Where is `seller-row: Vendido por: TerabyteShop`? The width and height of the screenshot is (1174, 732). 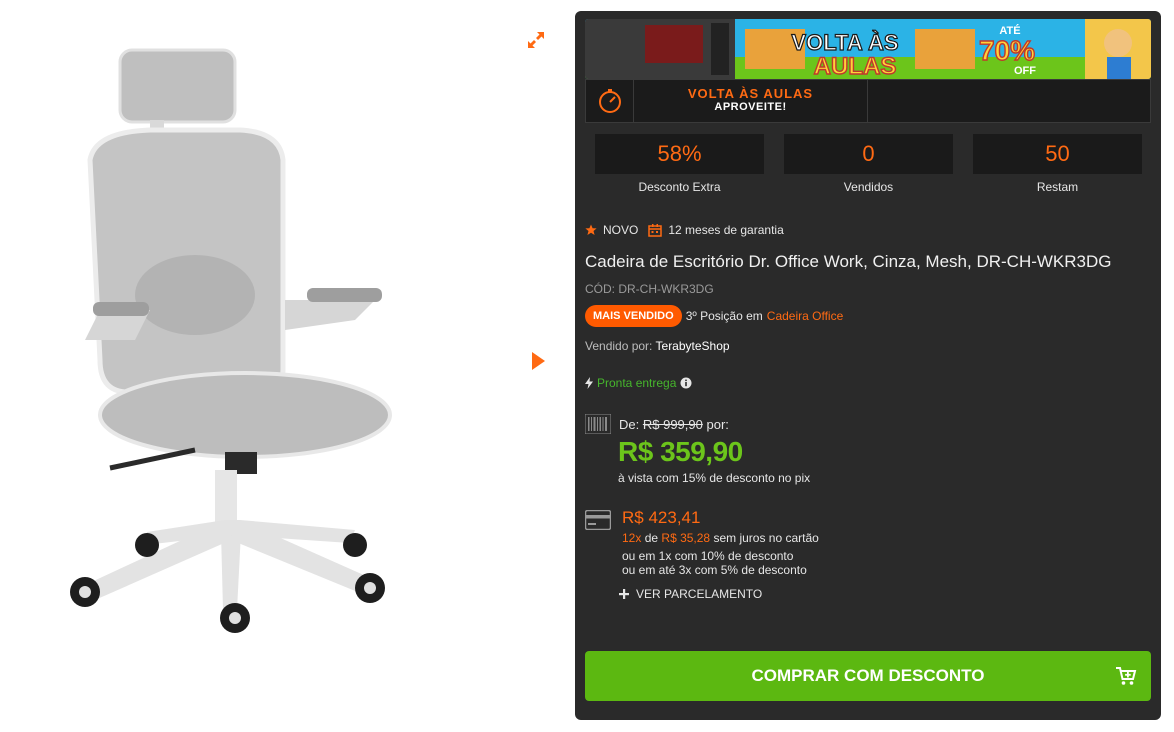 seller-row: Vendido por: TerabyteShop is located at coordinates (657, 346).